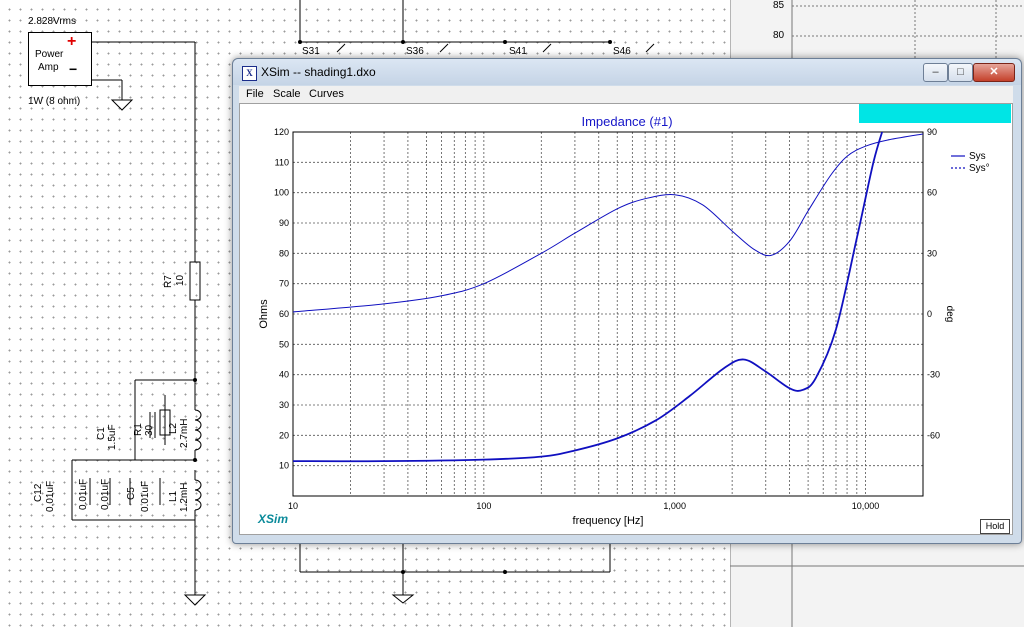 The image size is (1024, 627). I want to click on y-tick-label: 60, so click(284, 314).